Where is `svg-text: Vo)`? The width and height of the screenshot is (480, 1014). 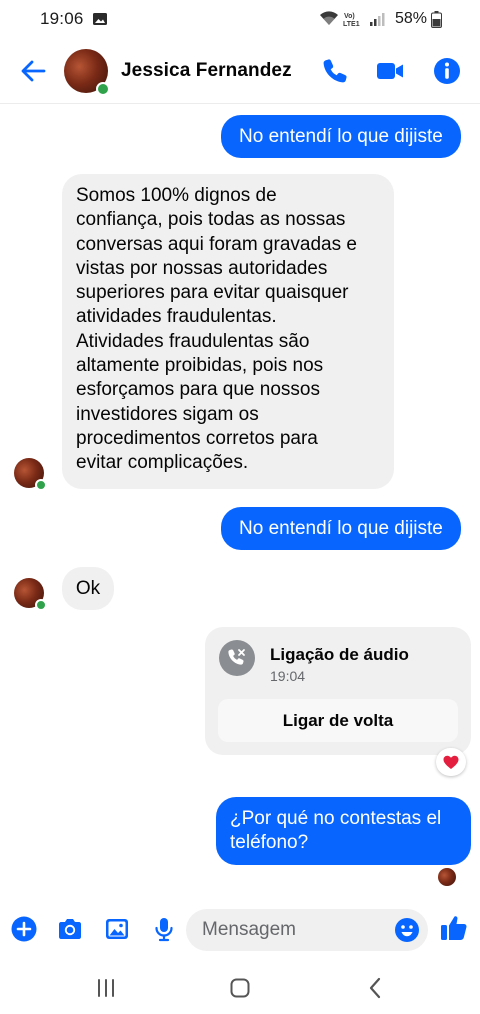
svg-text: Vo) is located at coordinates (349, 16).